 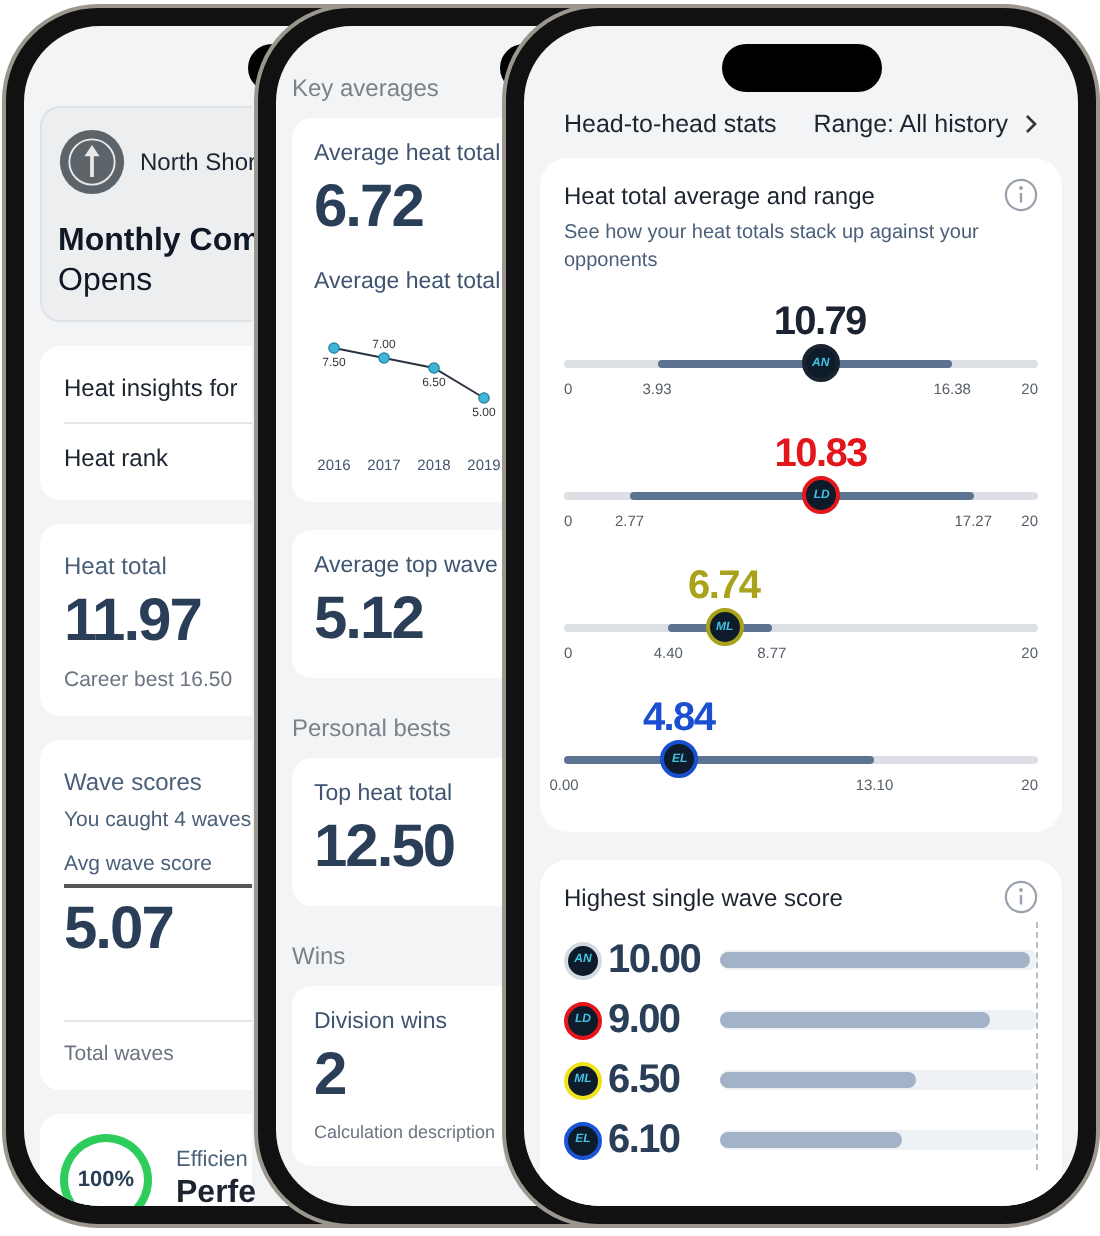 What do you see at coordinates (198, 162) in the screenshot?
I see `club-name: North Shor` at bounding box center [198, 162].